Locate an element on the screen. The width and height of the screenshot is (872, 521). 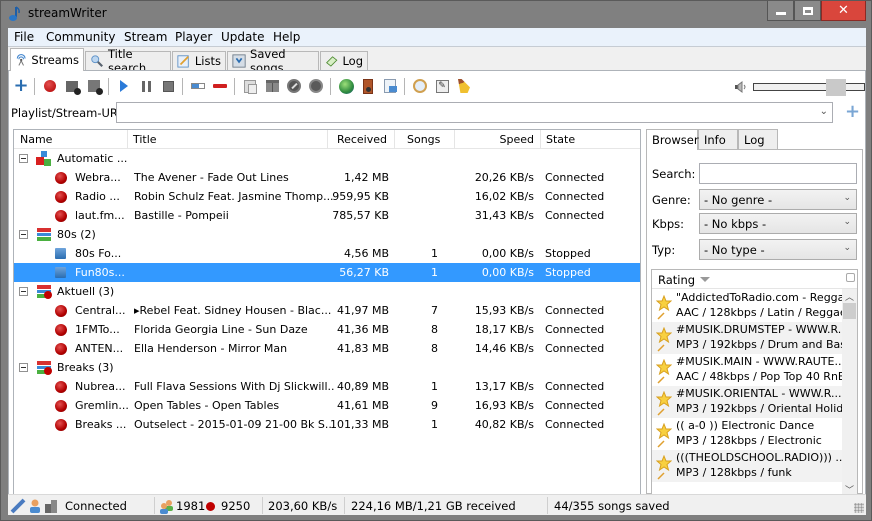
timer-button is located at coordinates (420, 86).